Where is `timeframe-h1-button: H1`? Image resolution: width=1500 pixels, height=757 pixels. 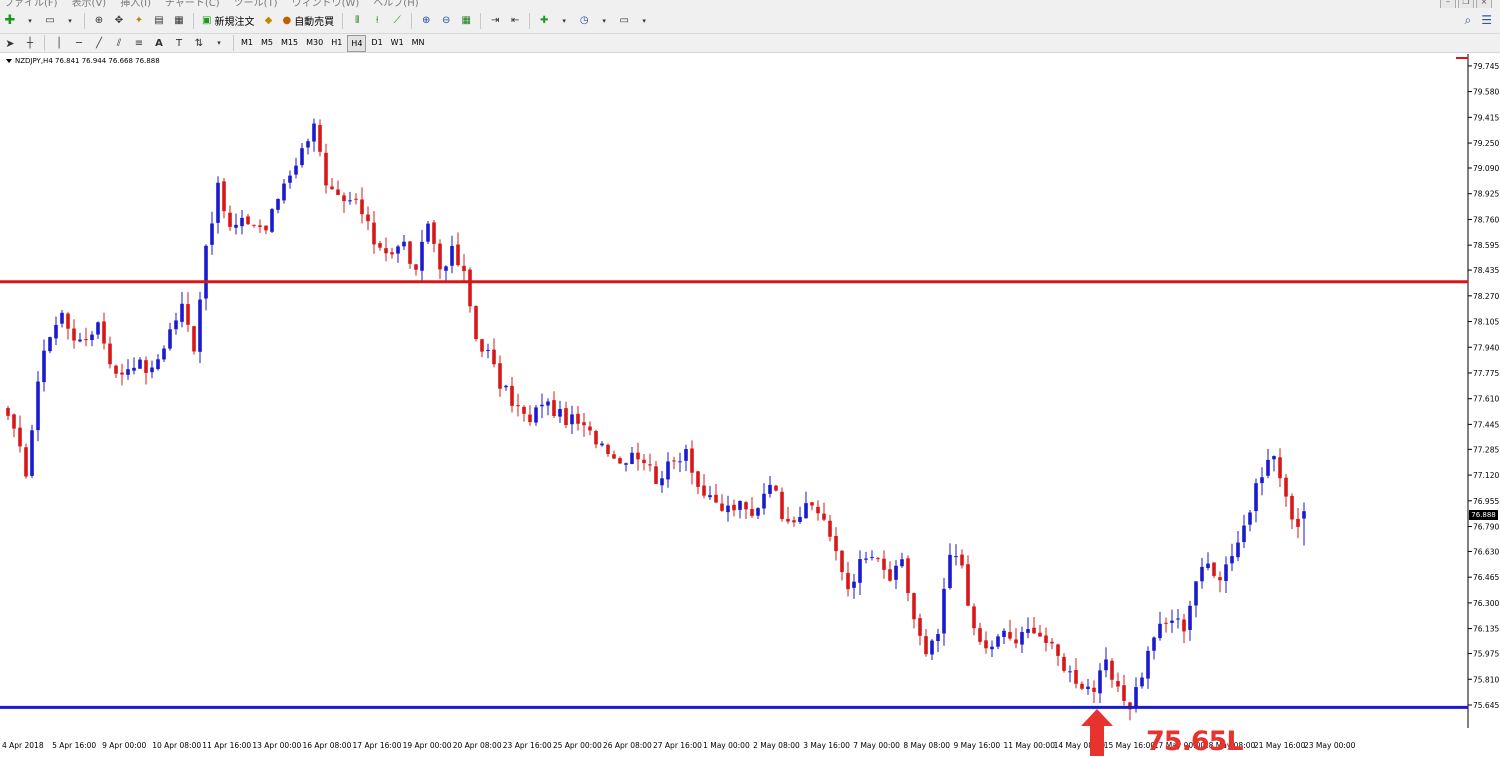
timeframe-h1-button: H1 is located at coordinates (336, 42).